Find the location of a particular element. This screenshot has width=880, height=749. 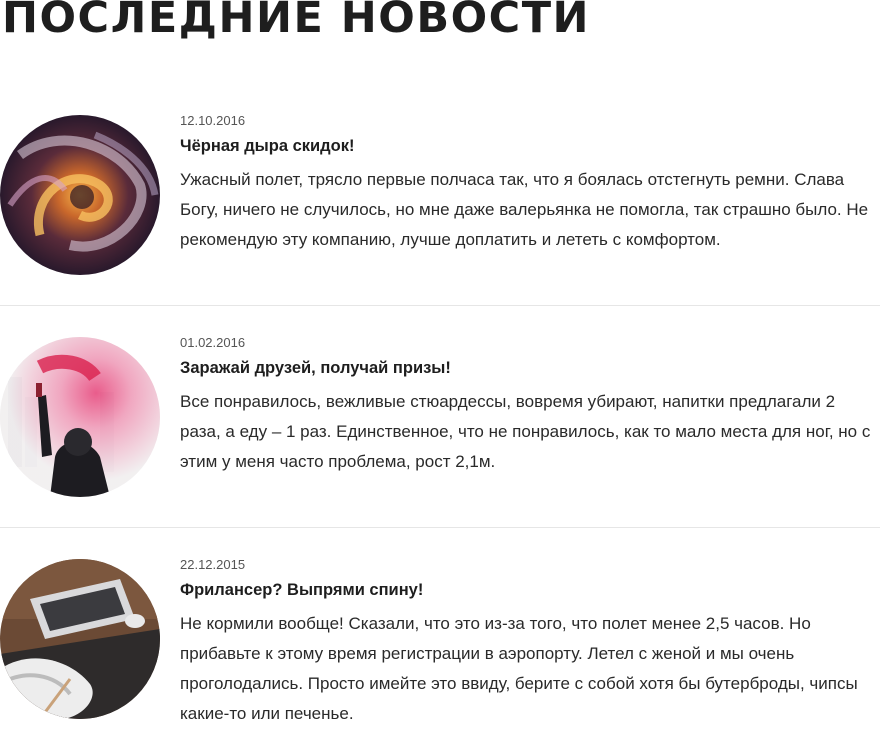

news-date: 01.02.2016 is located at coordinates (213, 342).